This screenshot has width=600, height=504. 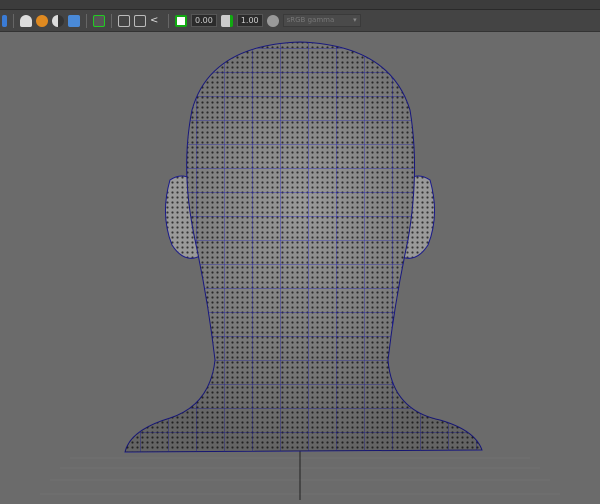 What do you see at coordinates (272, 20) in the screenshot?
I see `color-management-icon` at bounding box center [272, 20].